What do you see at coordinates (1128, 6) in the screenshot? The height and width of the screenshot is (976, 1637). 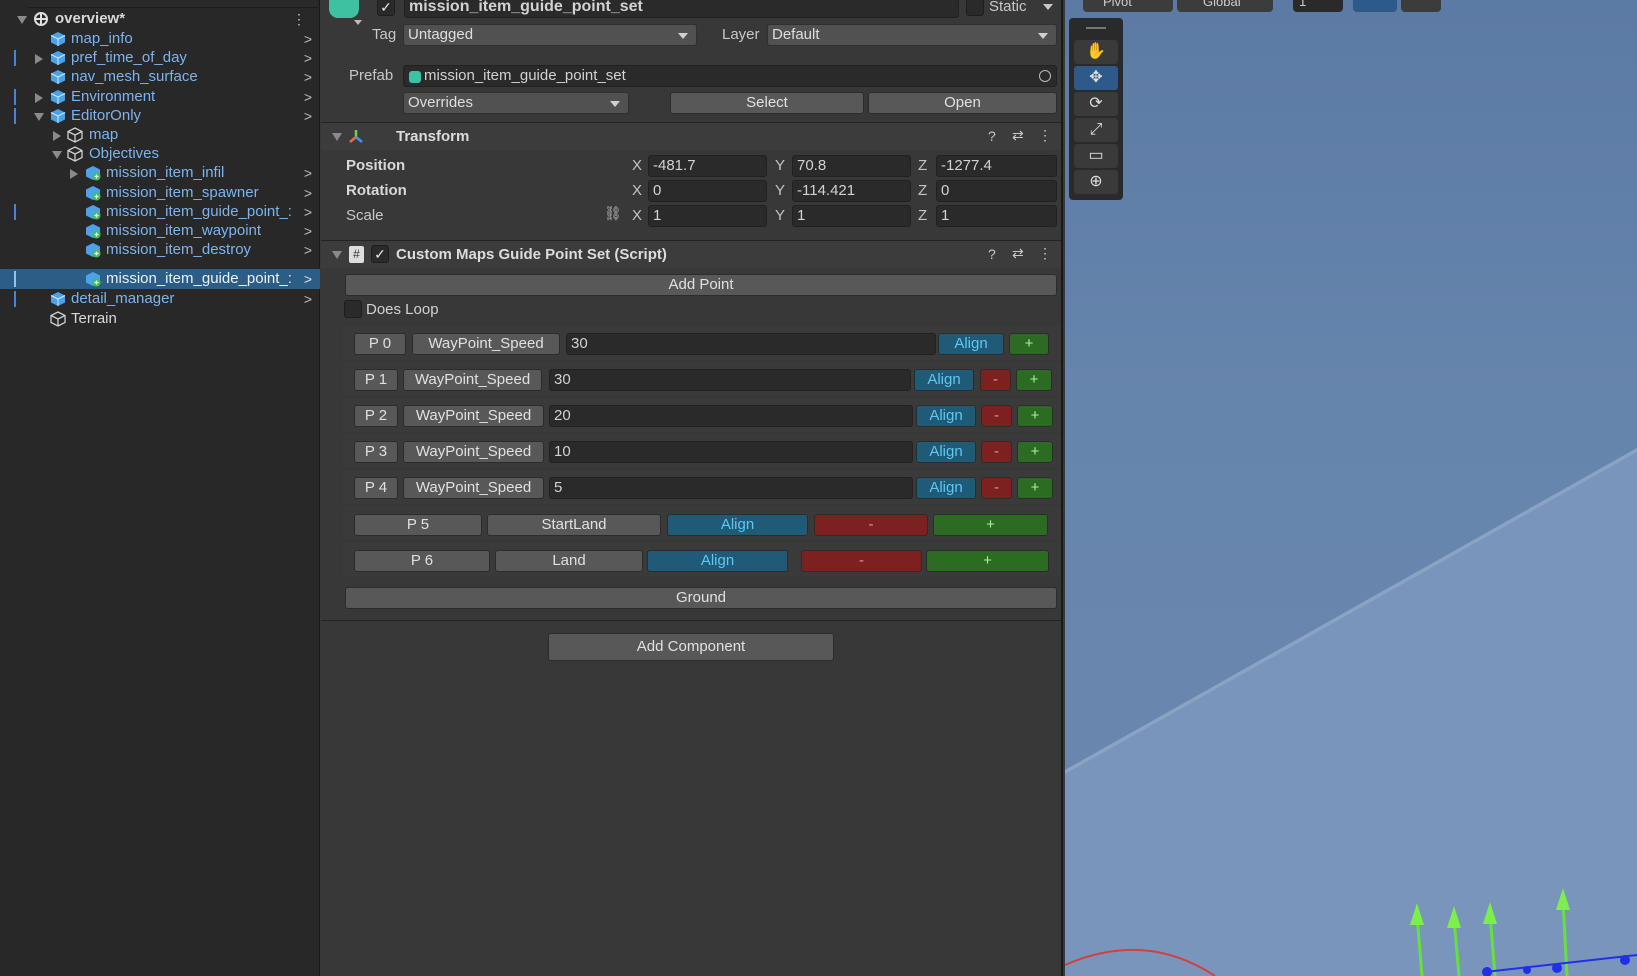 I see `pivot-dropdown: Pivot` at bounding box center [1128, 6].